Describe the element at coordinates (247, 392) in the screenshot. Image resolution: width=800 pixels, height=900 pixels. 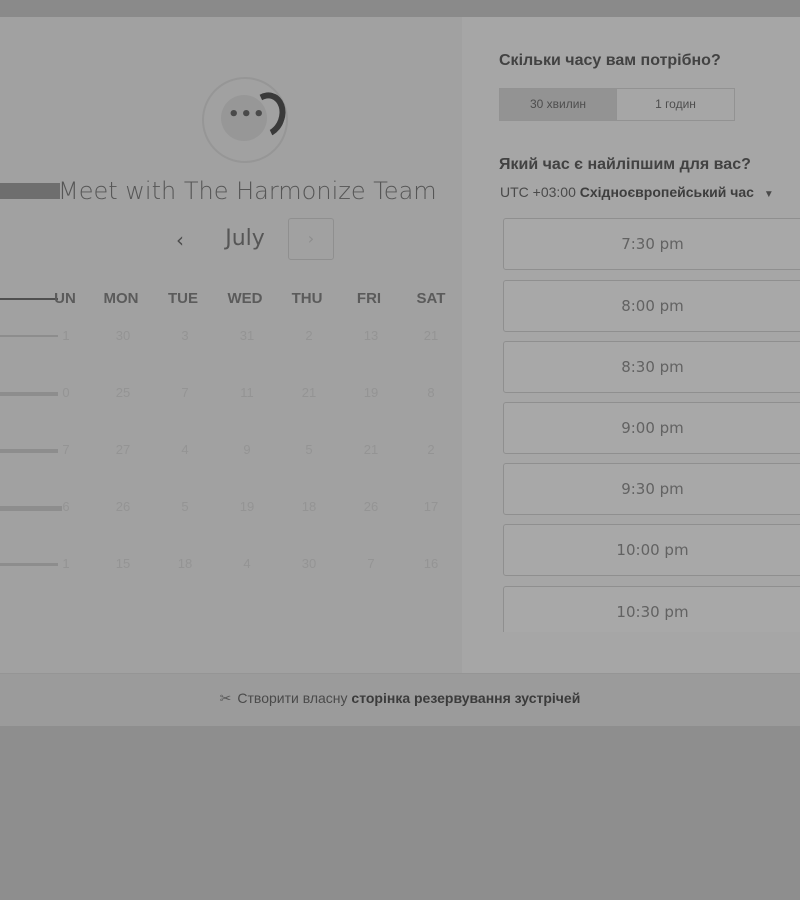
I see `calendar-day: 11` at that location.